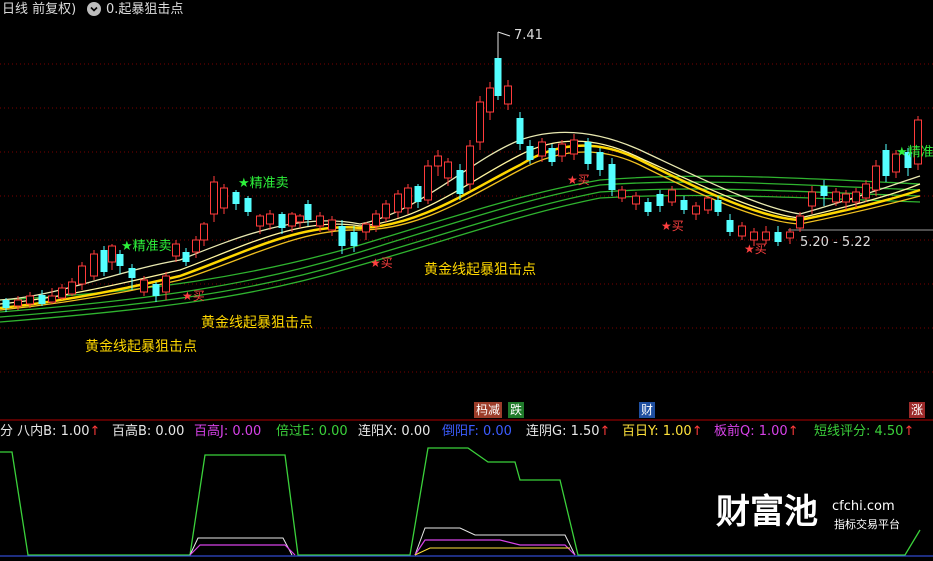  I want to click on indicator-10: 短线评分: 4.50↑, so click(864, 431).